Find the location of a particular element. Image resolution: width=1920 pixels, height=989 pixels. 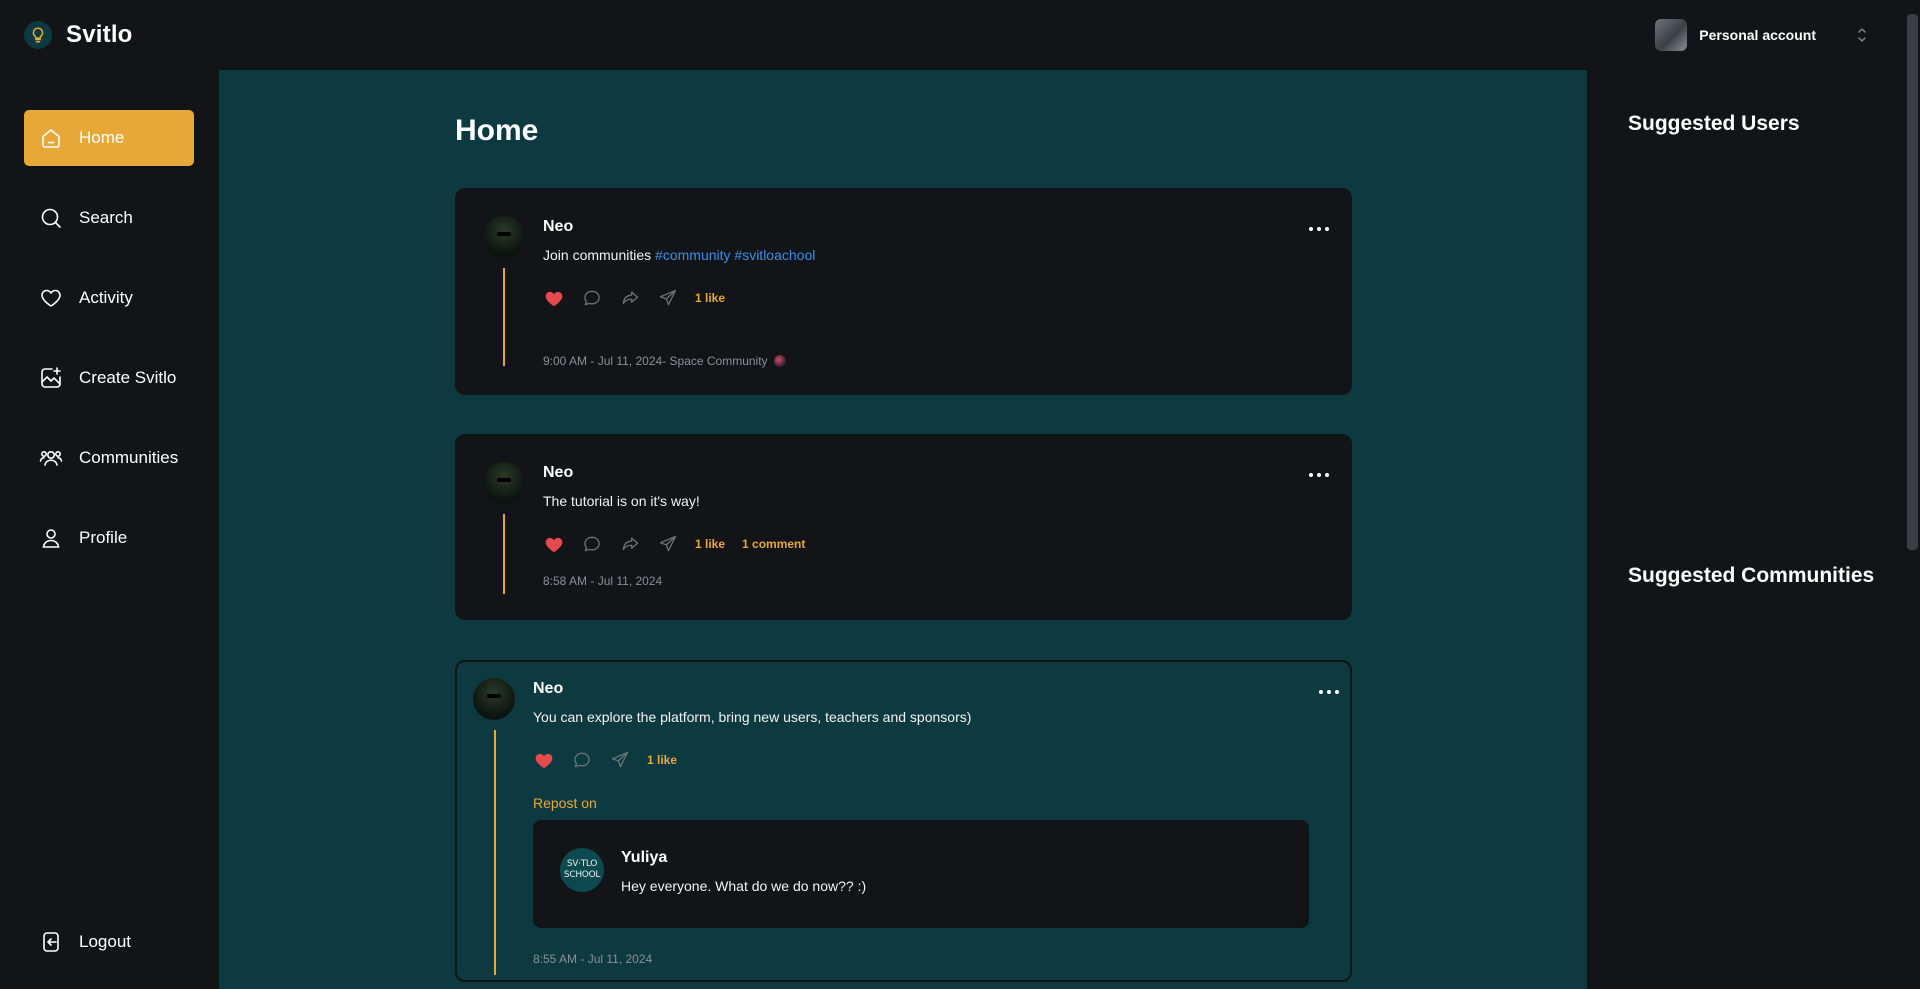

sidebar-item-label: Profile is located at coordinates (103, 537).